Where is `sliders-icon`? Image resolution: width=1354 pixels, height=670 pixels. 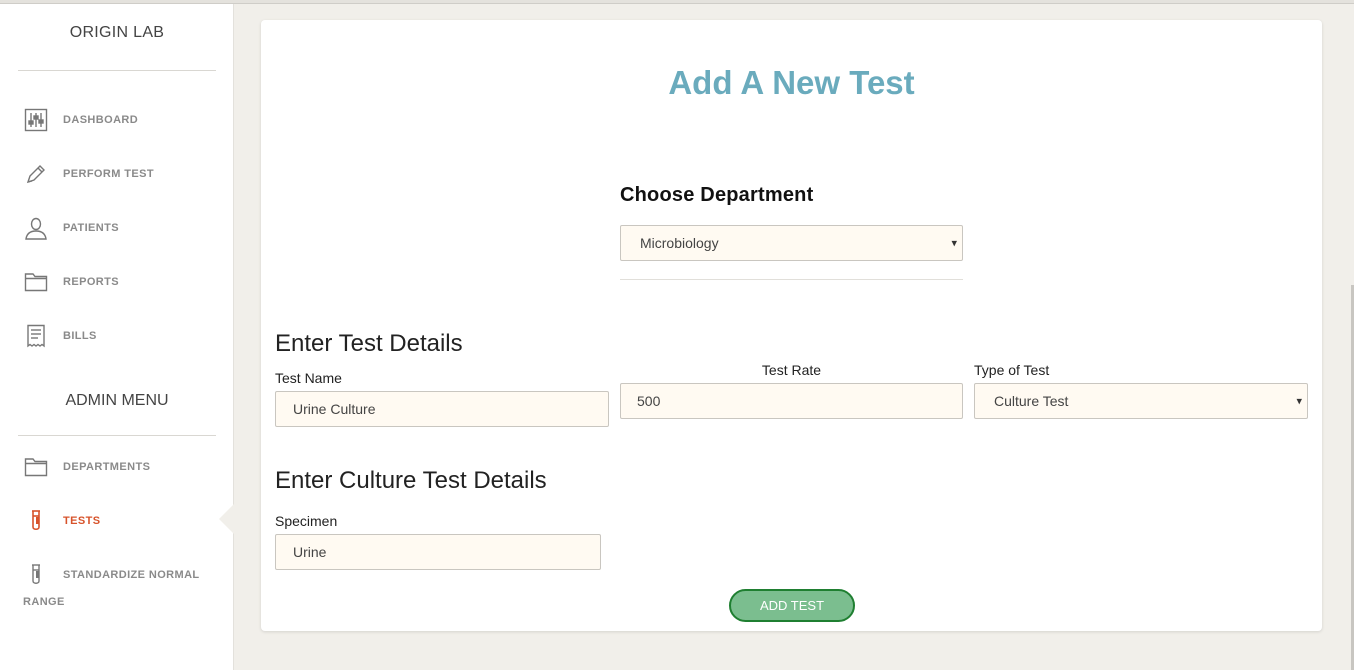
sliders-icon is located at coordinates (36, 120).